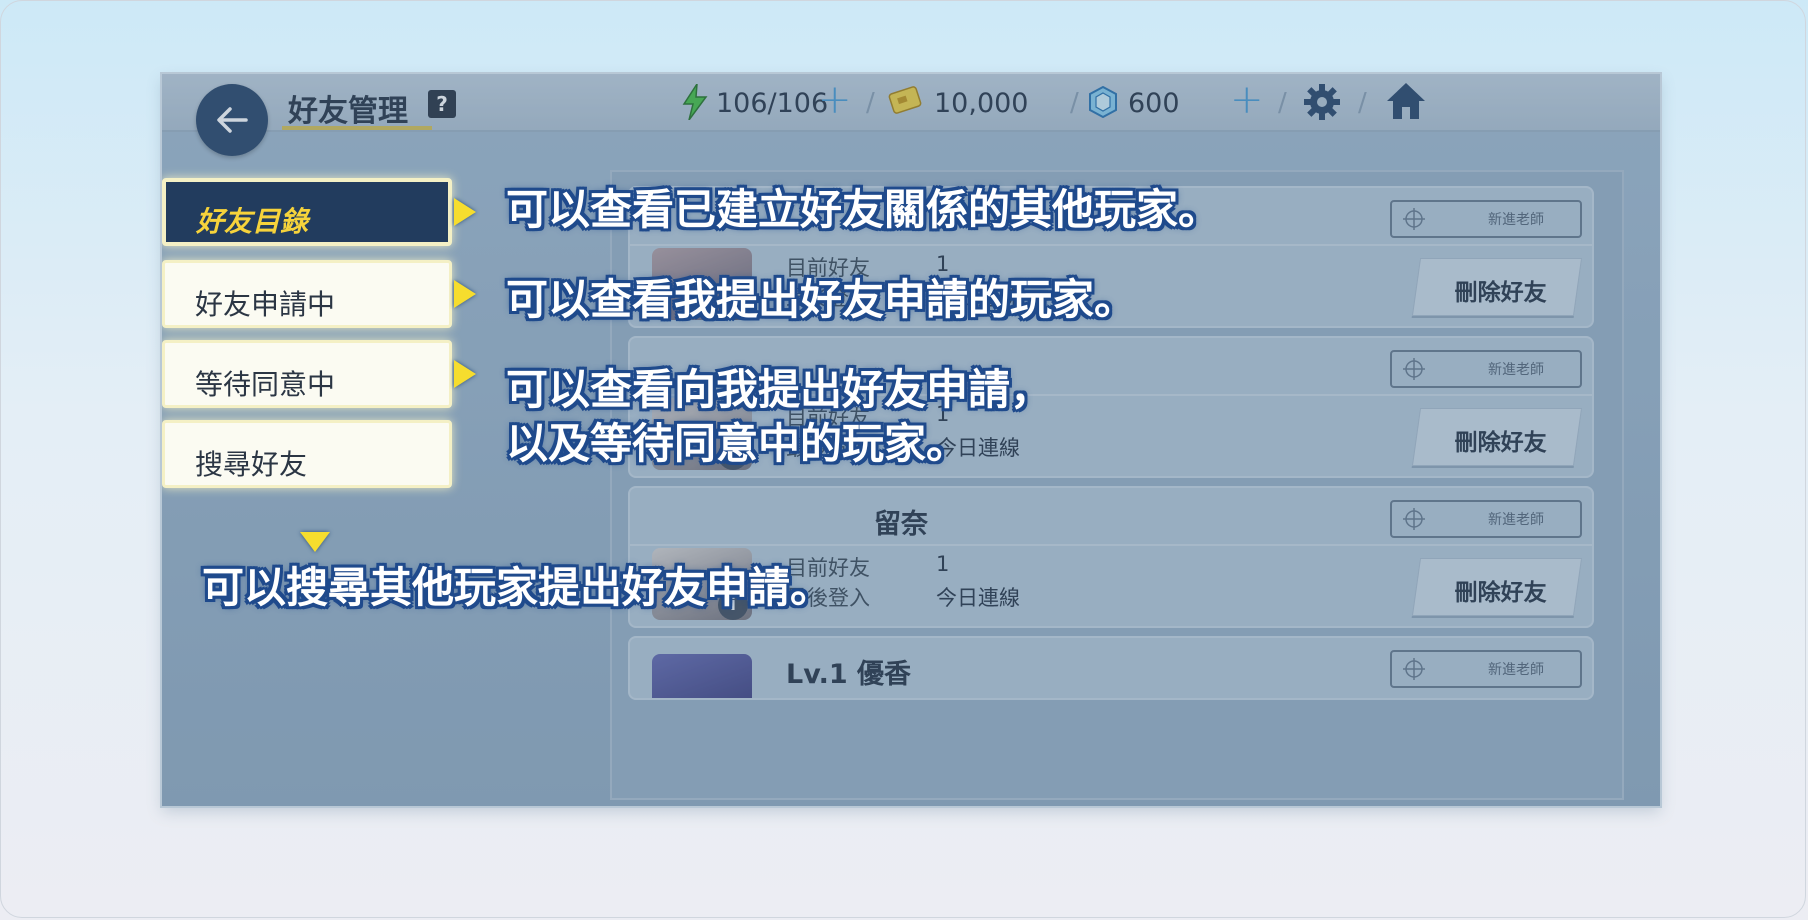  Describe the element at coordinates (981, 103) in the screenshot. I see `gold-value: 10,000` at that location.